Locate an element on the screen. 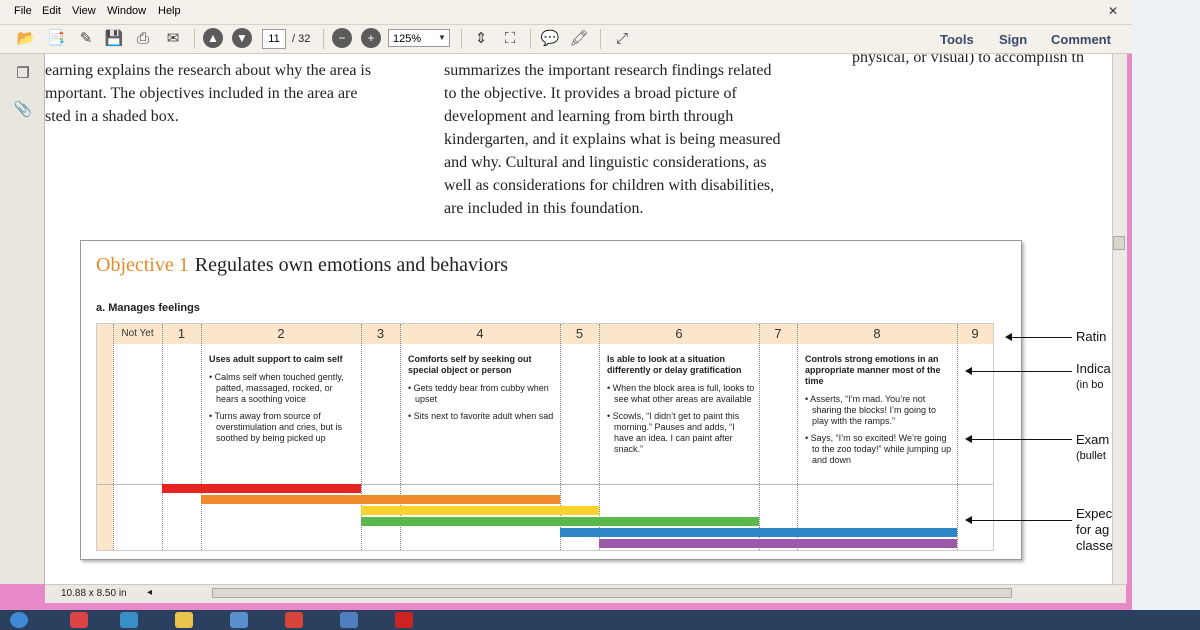 Image resolution: width=1200 pixels, height=630 pixels. rating-5: 5 is located at coordinates (579, 333).